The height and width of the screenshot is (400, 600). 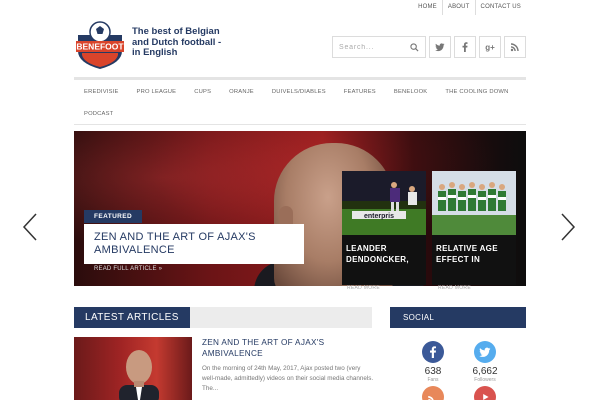 I want to click on google-plus-button: g+, so click(x=490, y=47).